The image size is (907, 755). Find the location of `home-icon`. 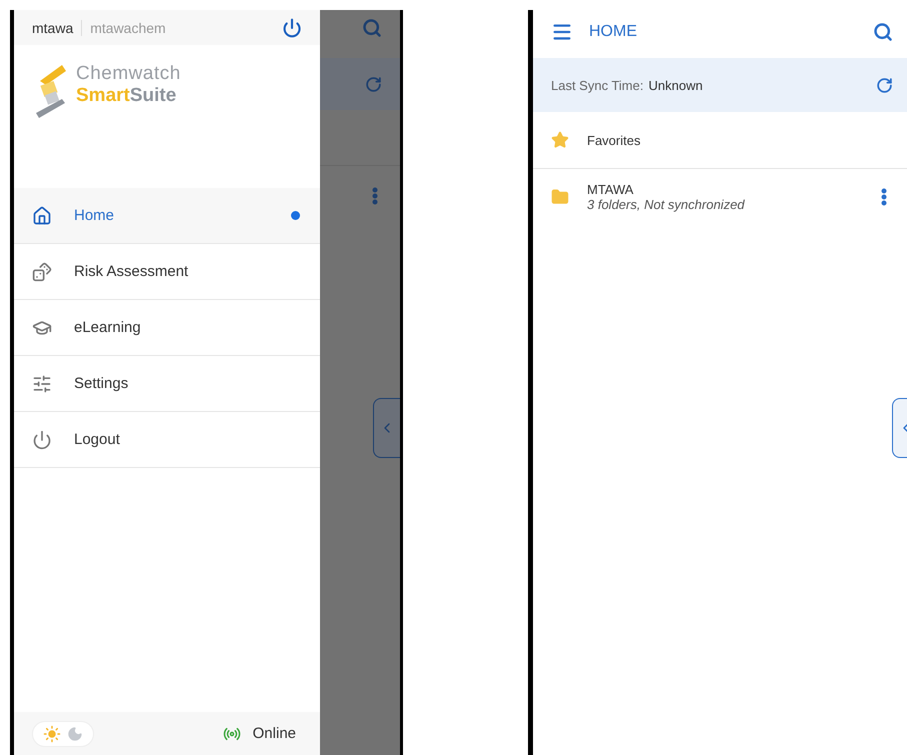

home-icon is located at coordinates (42, 216).